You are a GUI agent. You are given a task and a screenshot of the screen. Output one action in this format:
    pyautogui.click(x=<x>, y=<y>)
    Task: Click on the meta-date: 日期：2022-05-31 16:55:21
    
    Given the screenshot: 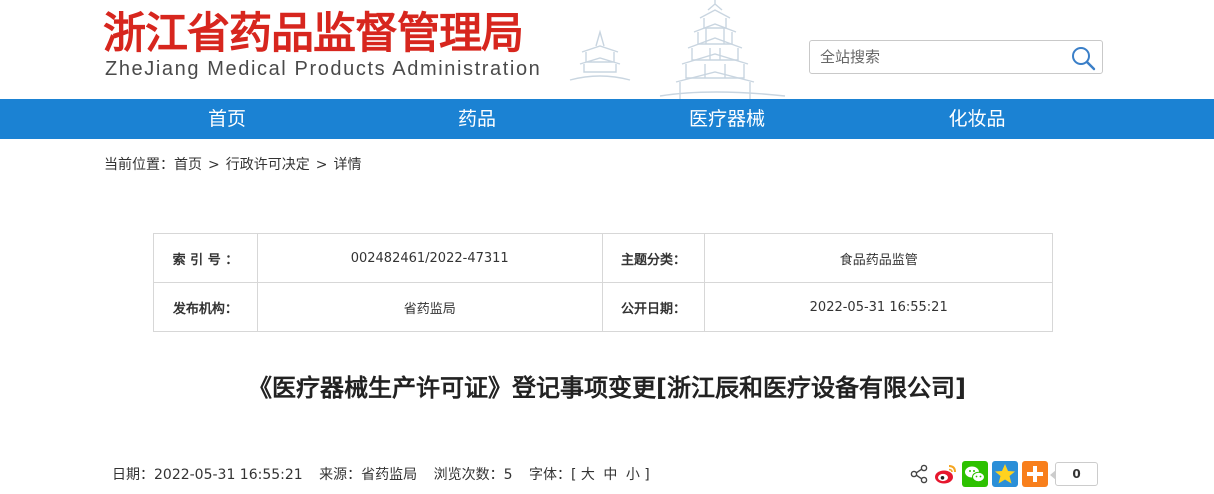 What is the action you would take?
    pyautogui.click(x=207, y=475)
    